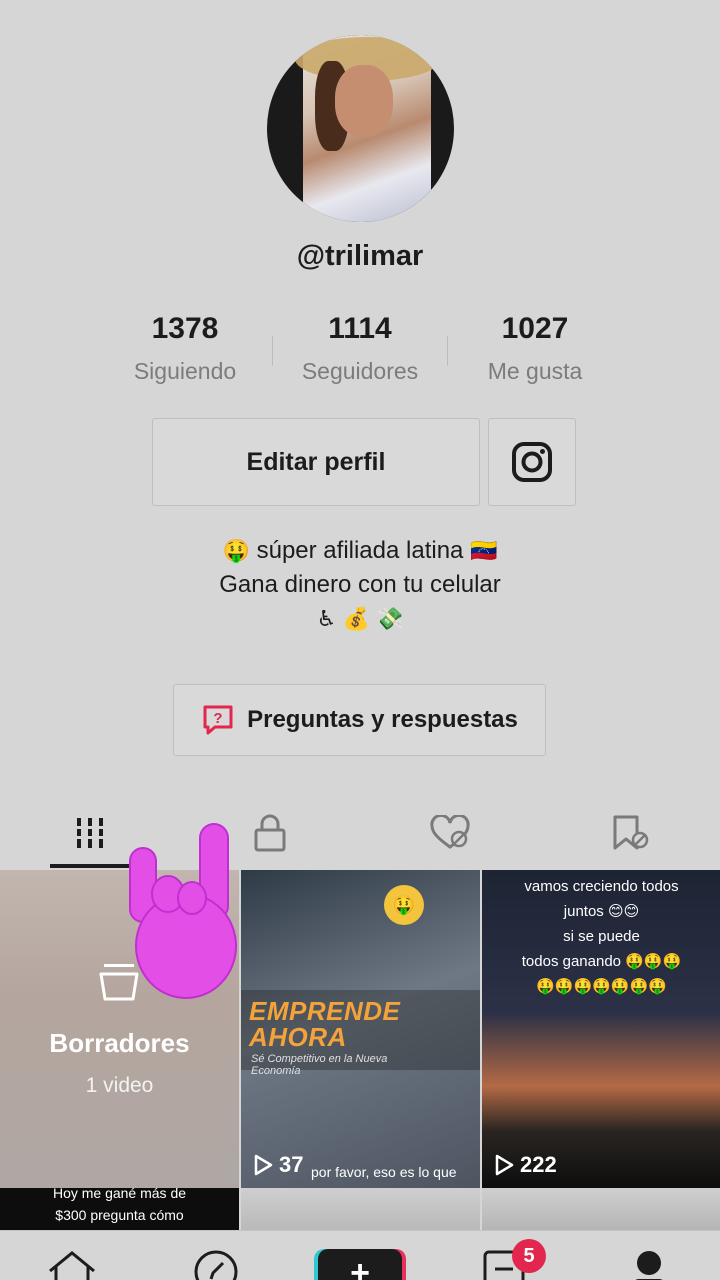  I want to click on lock-icon, so click(270, 833).